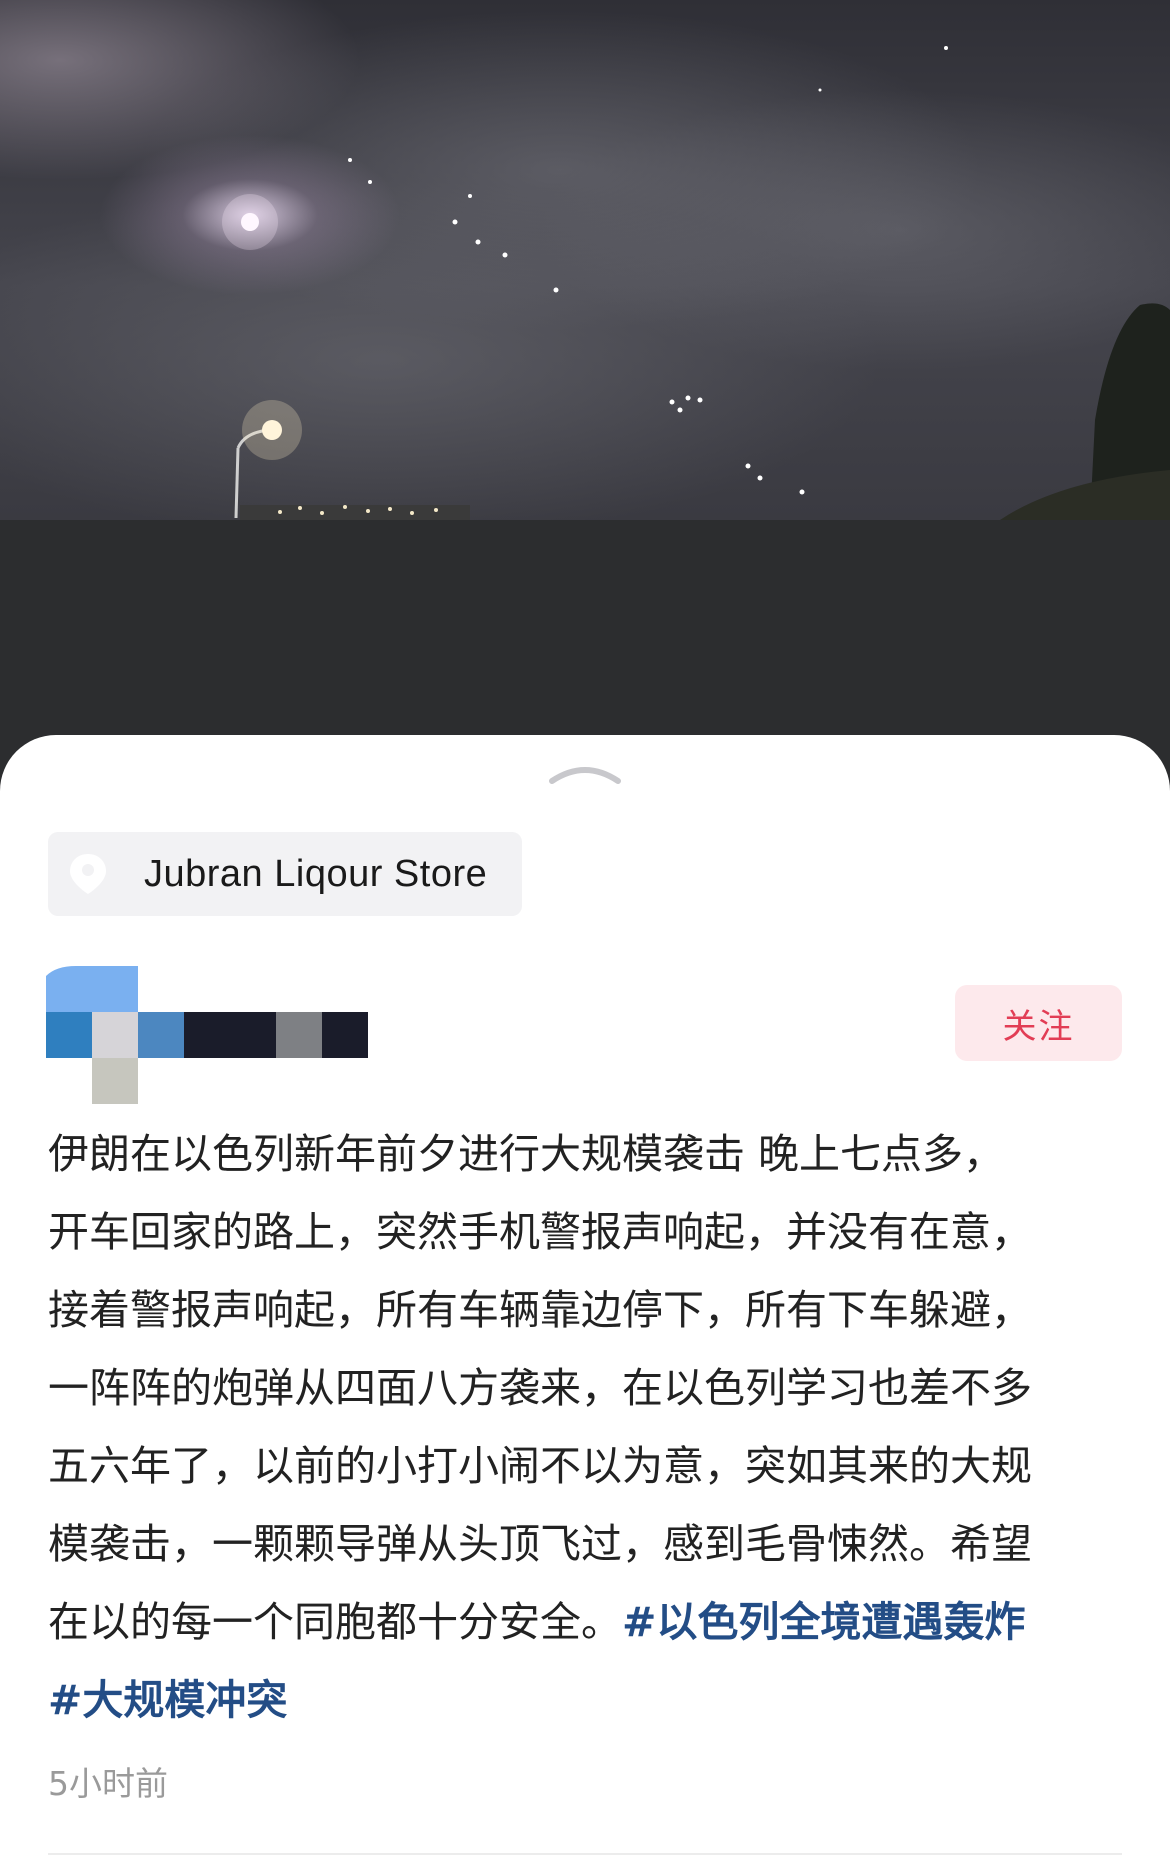 The width and height of the screenshot is (1170, 1860). What do you see at coordinates (108, 1783) in the screenshot?
I see `post-timestamp: 5小时前` at bounding box center [108, 1783].